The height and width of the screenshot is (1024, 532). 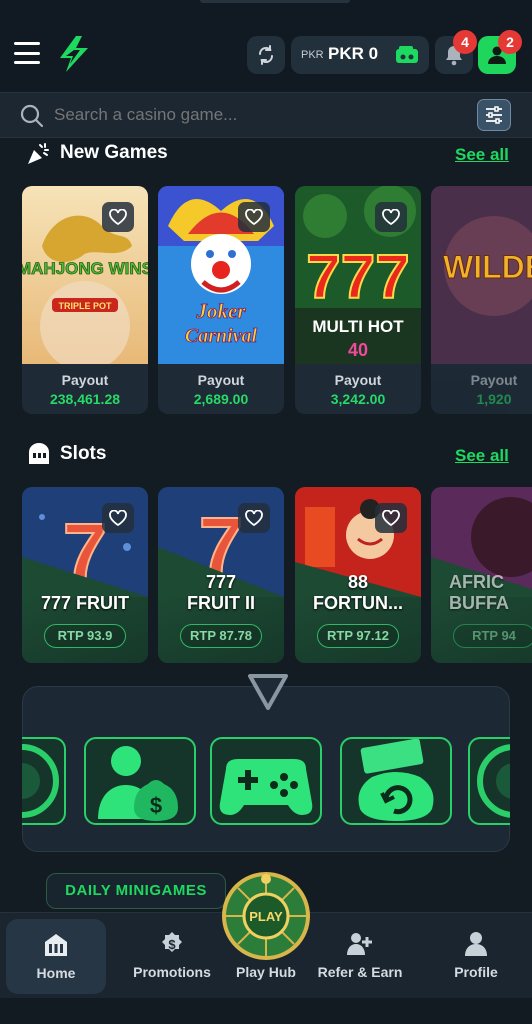 I want to click on slot-name: 777 FRUIT II, so click(x=221, y=592).